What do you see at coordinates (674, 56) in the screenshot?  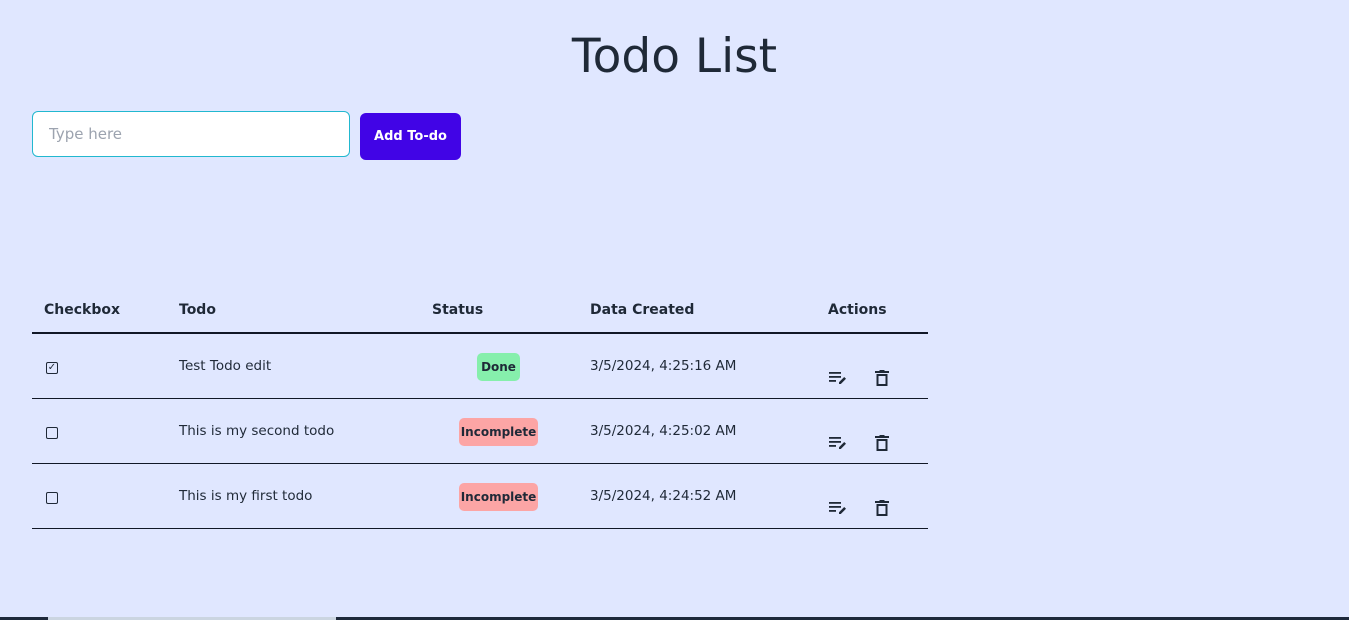 I see `page-title: Todo List` at bounding box center [674, 56].